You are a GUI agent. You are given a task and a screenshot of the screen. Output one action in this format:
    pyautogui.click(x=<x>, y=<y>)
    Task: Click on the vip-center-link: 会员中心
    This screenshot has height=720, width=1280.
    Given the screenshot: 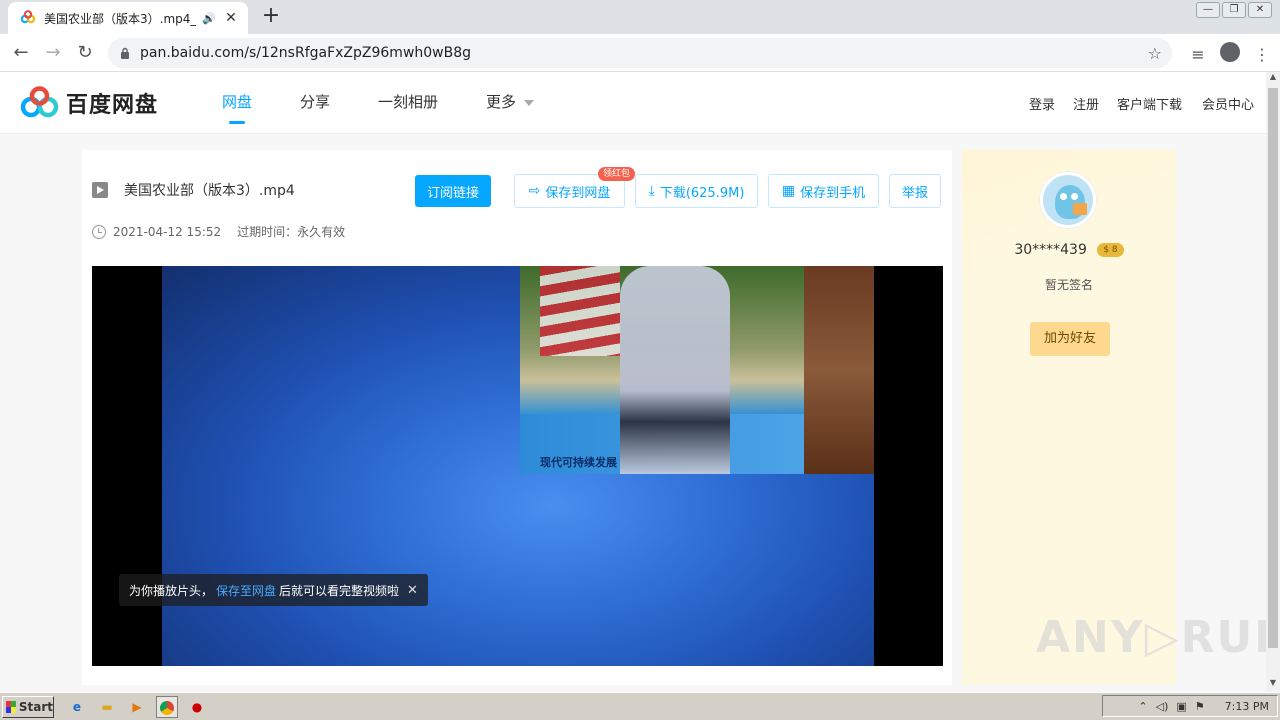 What is the action you would take?
    pyautogui.click(x=1228, y=103)
    